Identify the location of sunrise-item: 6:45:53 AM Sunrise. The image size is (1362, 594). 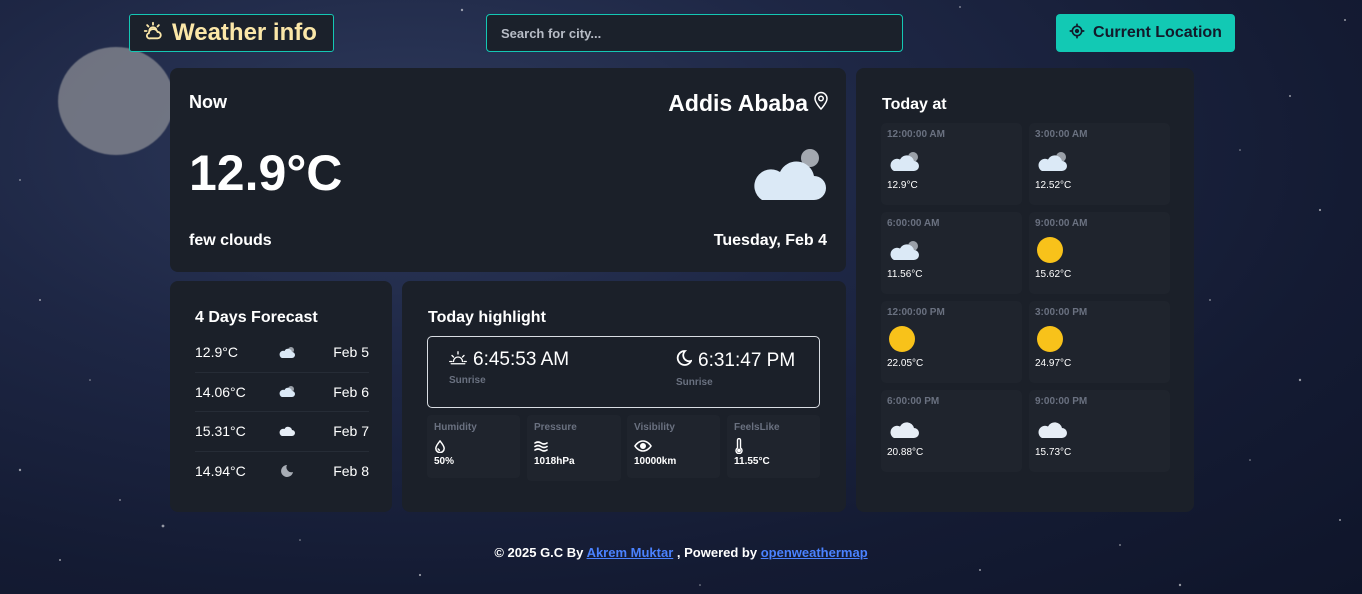
(509, 367).